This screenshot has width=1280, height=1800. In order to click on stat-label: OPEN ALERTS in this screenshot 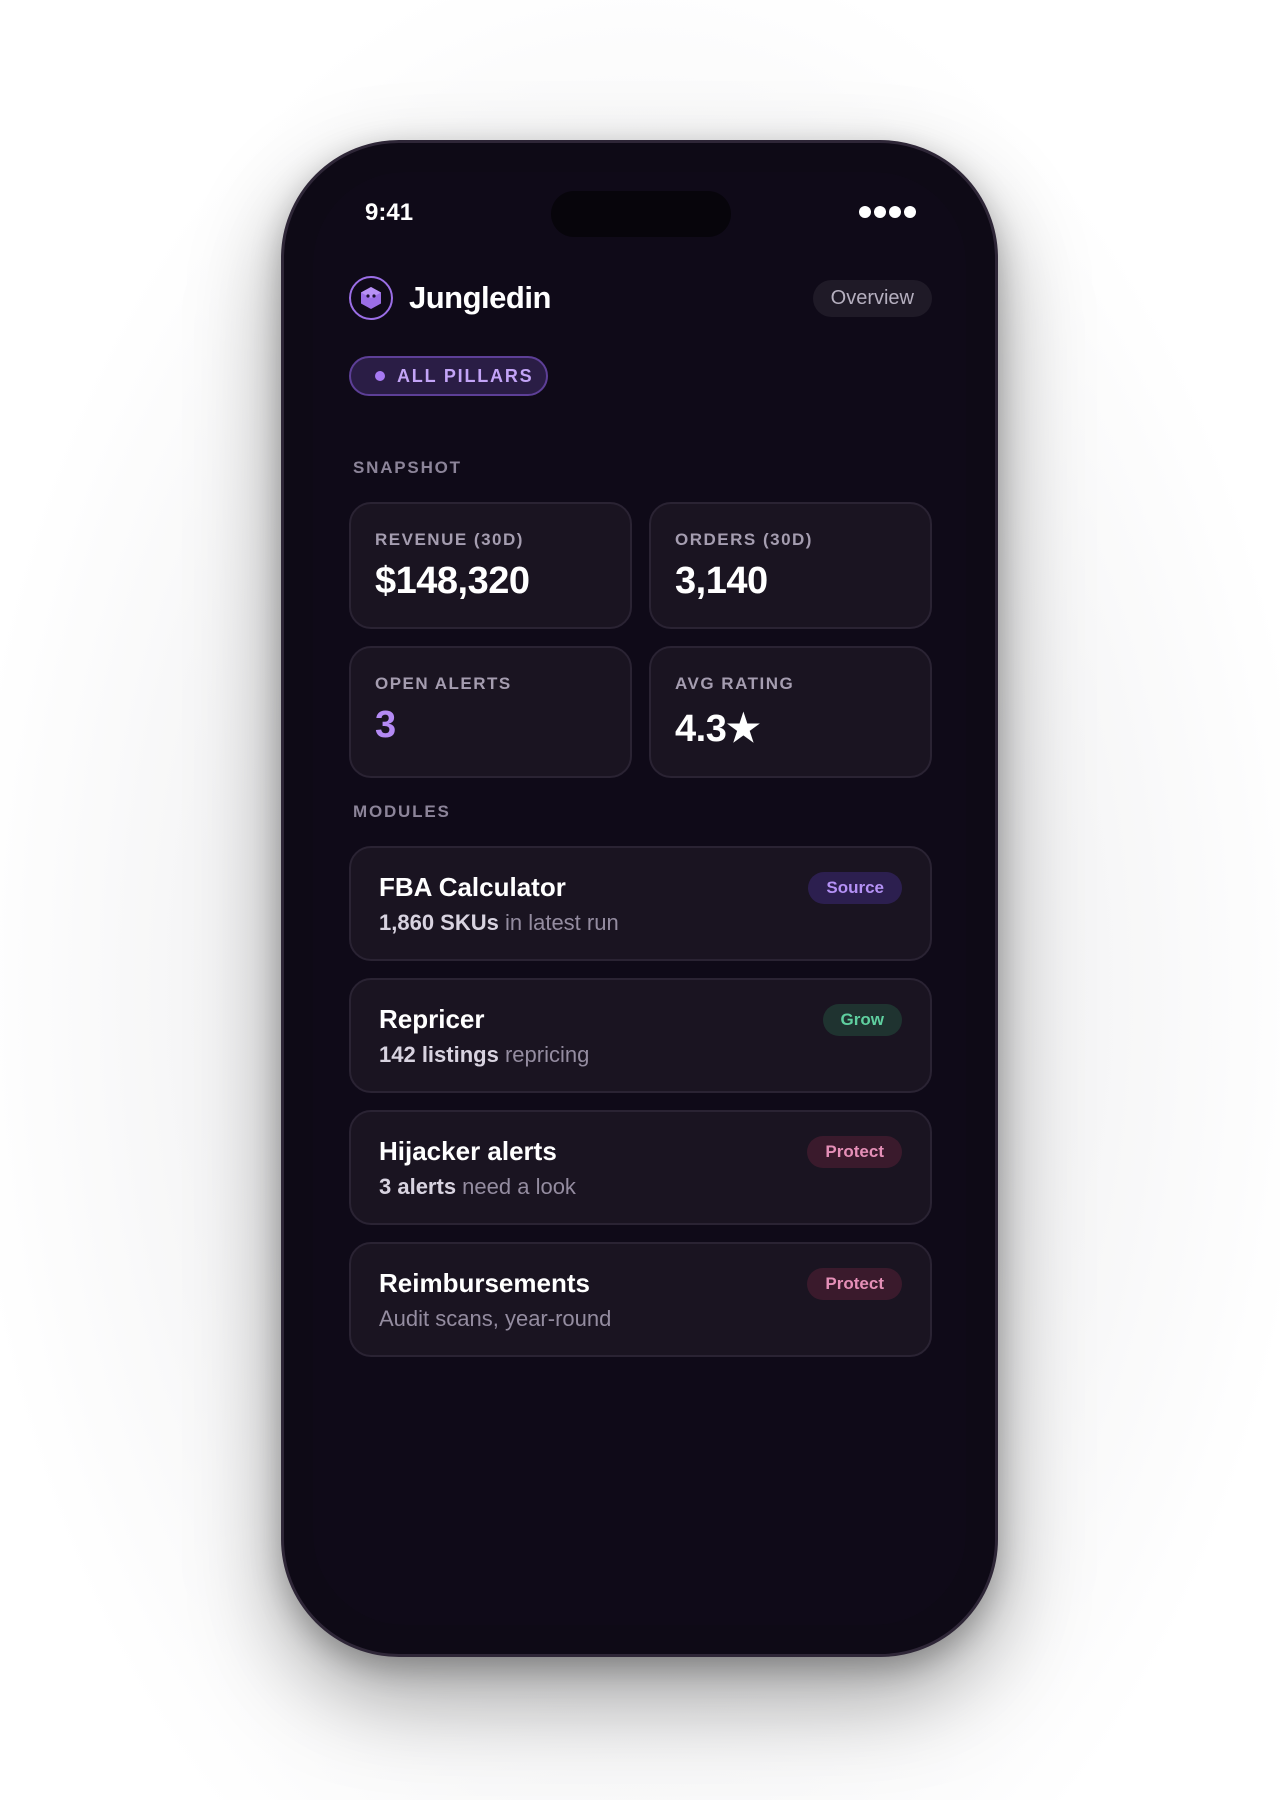, I will do `click(443, 683)`.